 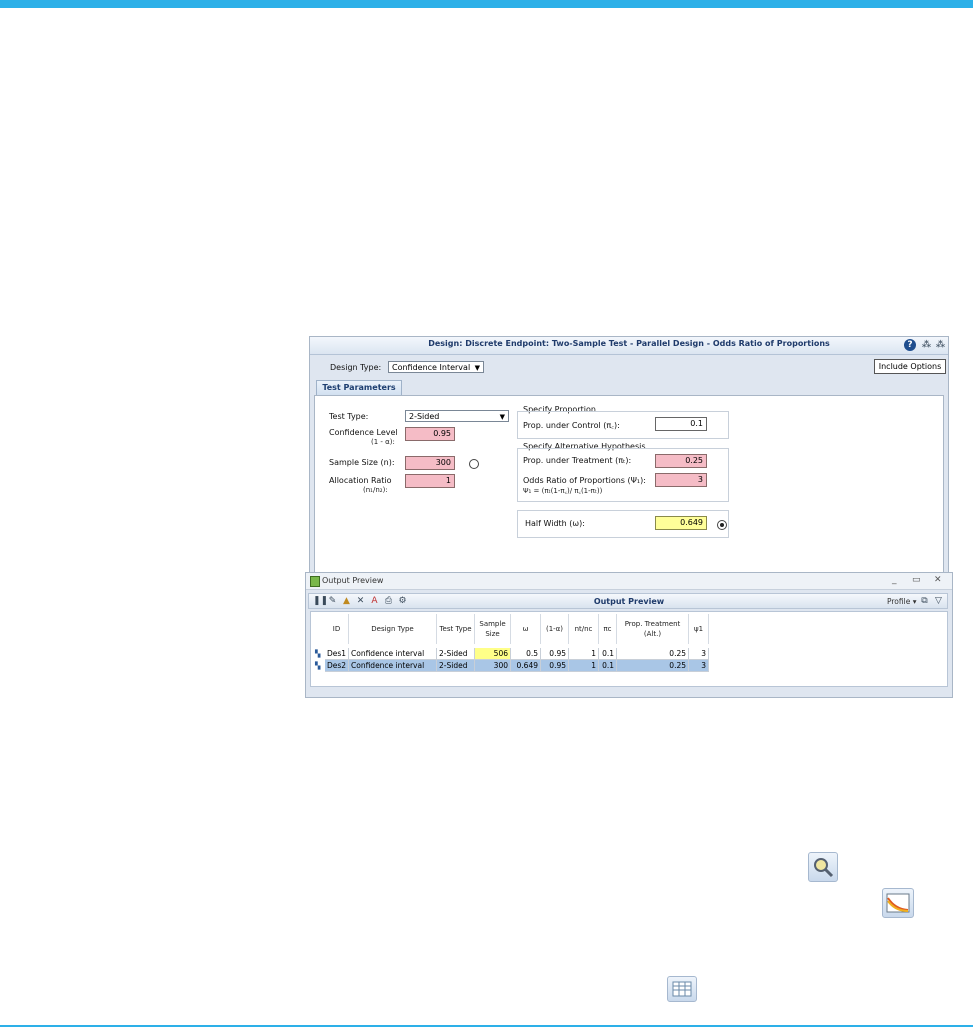 I want to click on test-type-select: 2-Sided ▼, so click(x=457, y=416).